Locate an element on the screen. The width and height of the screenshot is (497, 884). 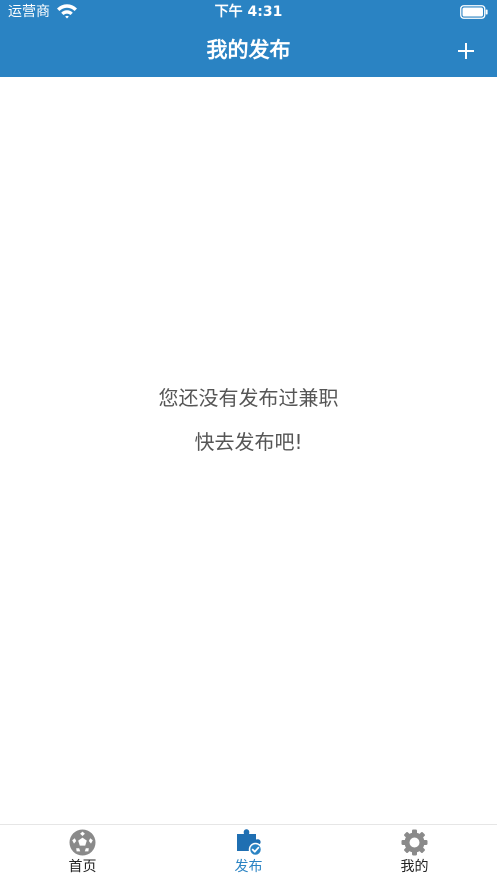
status-time: 下午 4:31 is located at coordinates (248, 12).